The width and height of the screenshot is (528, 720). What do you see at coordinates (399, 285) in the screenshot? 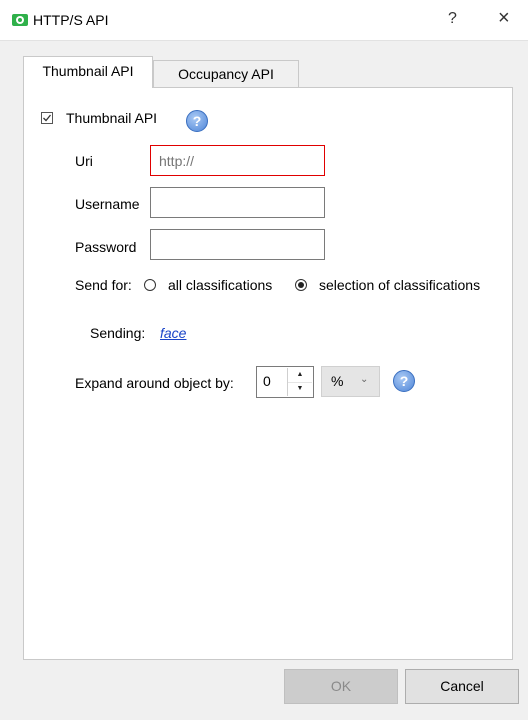
I see `selection-of-classifications-label: selection of classifications` at bounding box center [399, 285].